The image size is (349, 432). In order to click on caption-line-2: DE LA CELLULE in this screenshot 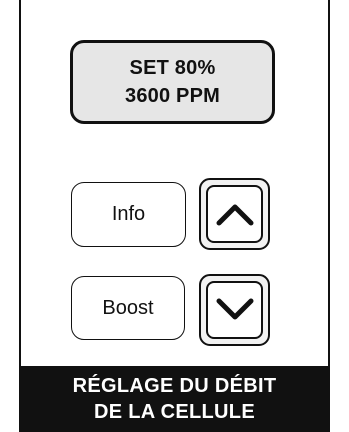, I will do `click(174, 412)`.